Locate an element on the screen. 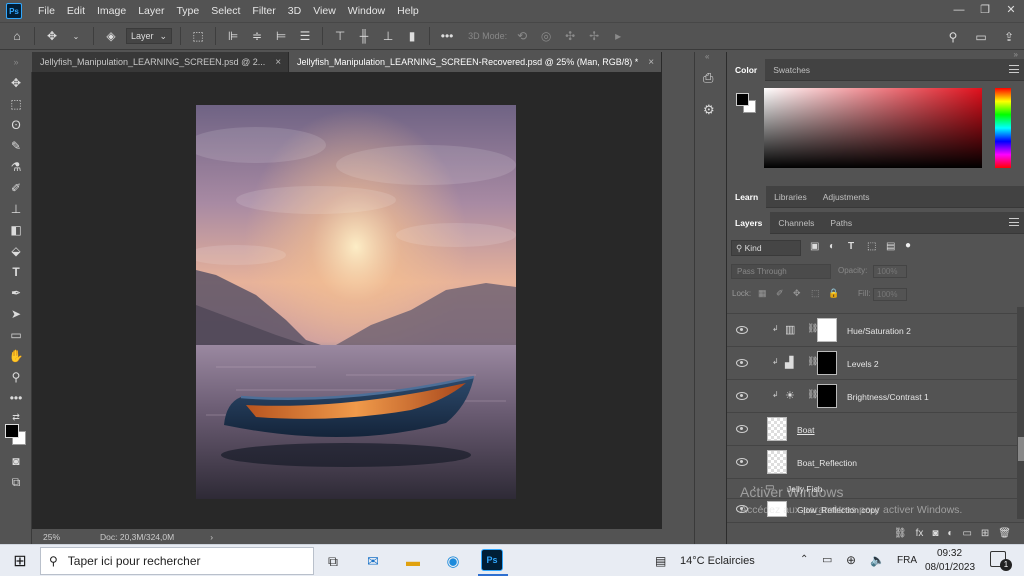  mail-icon: ✉ is located at coordinates (373, 561).